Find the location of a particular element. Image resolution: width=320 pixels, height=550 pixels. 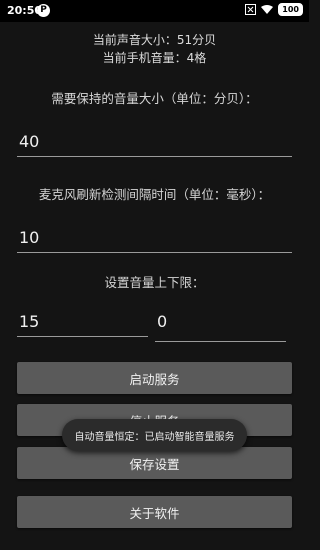

app-notification-icon: P is located at coordinates (43, 10).